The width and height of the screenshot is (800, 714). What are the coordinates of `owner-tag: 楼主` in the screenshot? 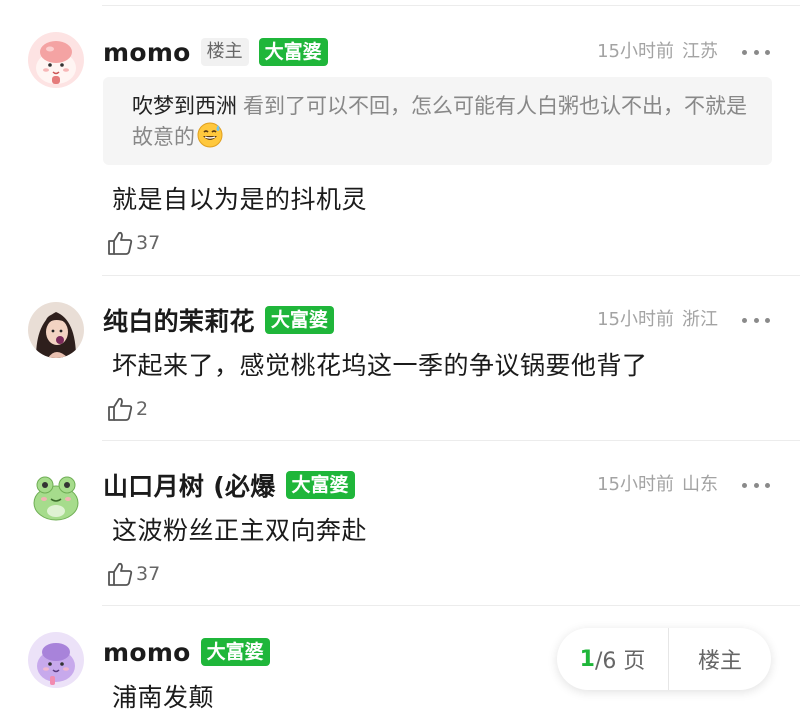 It's located at (224, 52).